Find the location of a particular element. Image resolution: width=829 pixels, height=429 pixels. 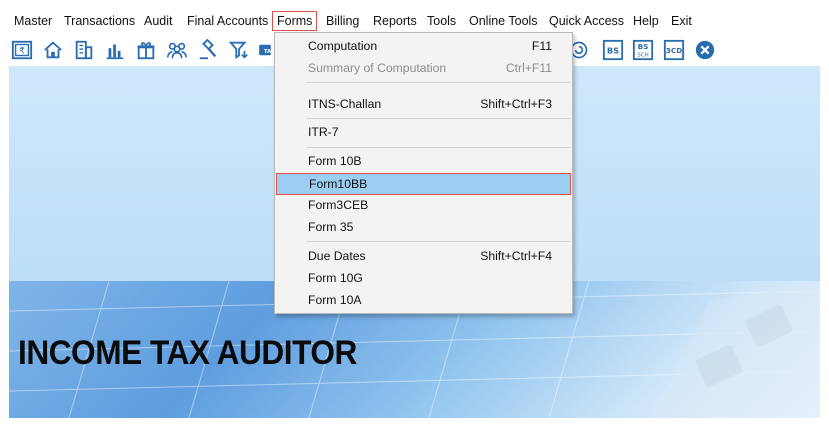

menu-item-label: Form 10G is located at coordinates (335, 278).